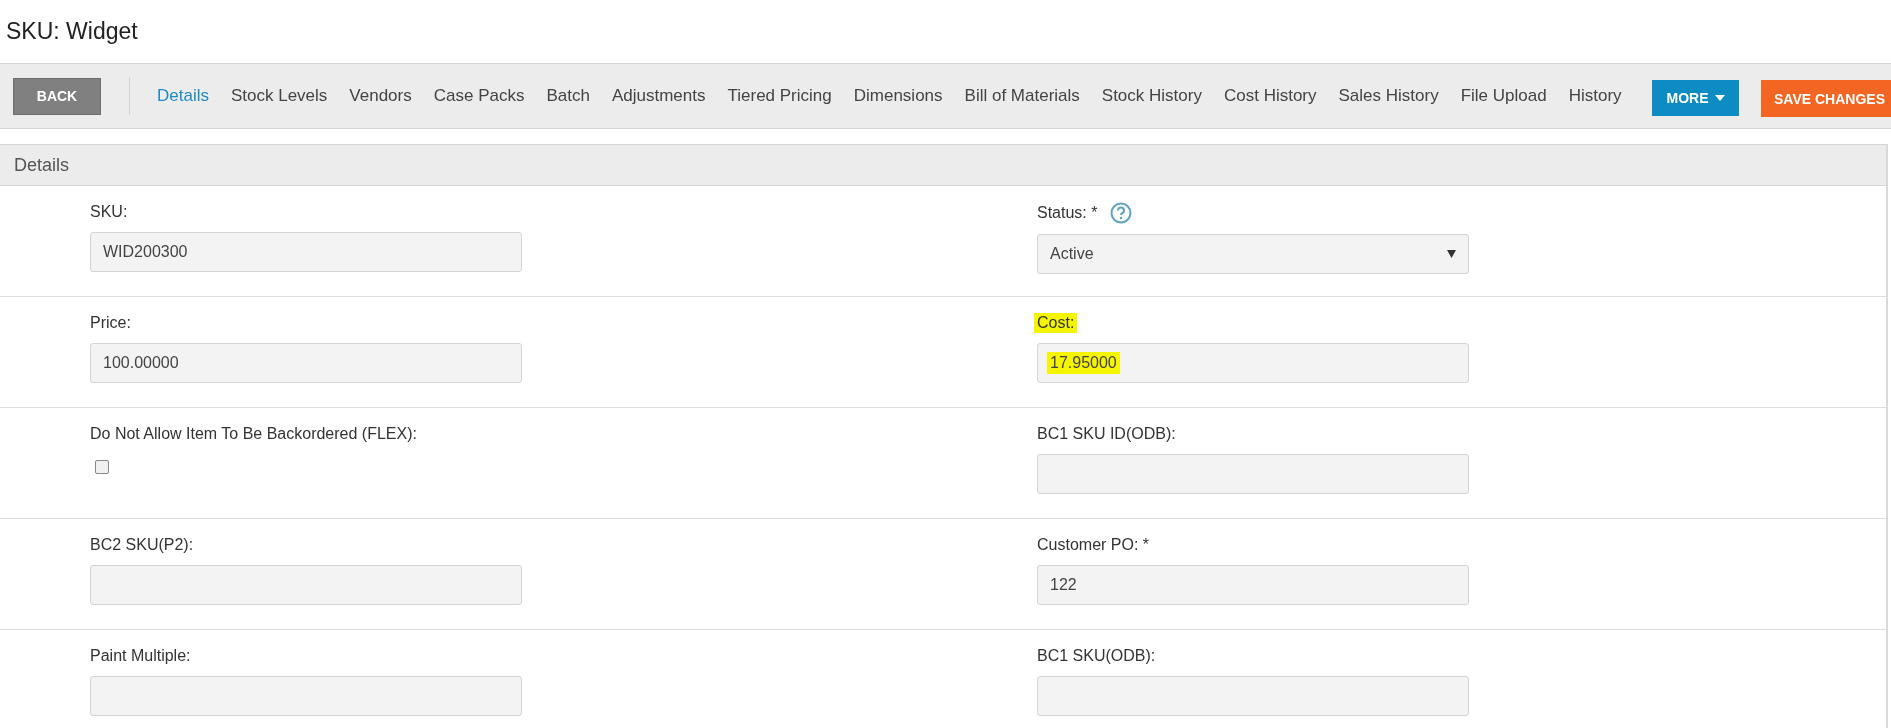 The image size is (1891, 728). I want to click on tab: File Upload, so click(1503, 96).